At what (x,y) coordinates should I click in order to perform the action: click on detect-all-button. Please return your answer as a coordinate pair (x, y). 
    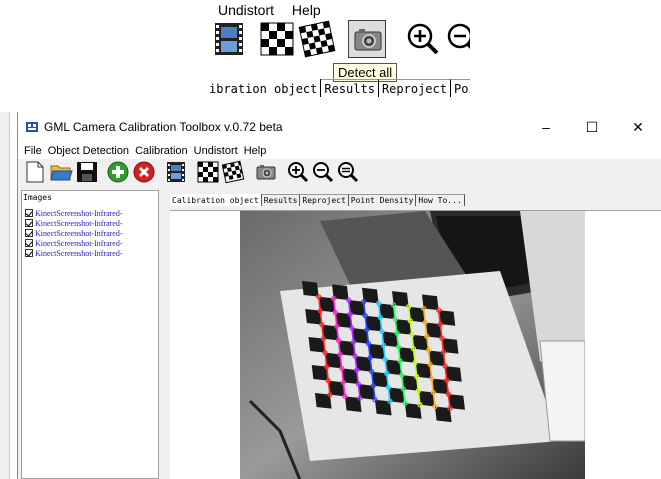
    Looking at the image, I should click on (266, 172).